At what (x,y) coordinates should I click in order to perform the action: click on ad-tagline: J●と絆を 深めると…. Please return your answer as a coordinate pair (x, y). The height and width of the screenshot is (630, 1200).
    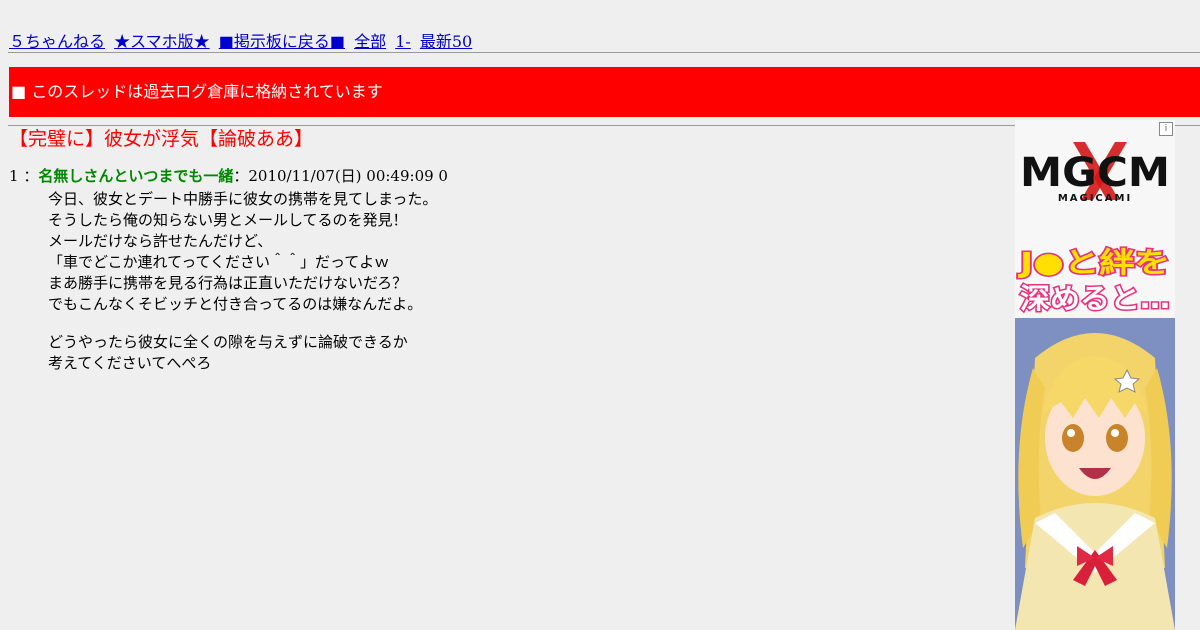
    Looking at the image, I should click on (1094, 281).